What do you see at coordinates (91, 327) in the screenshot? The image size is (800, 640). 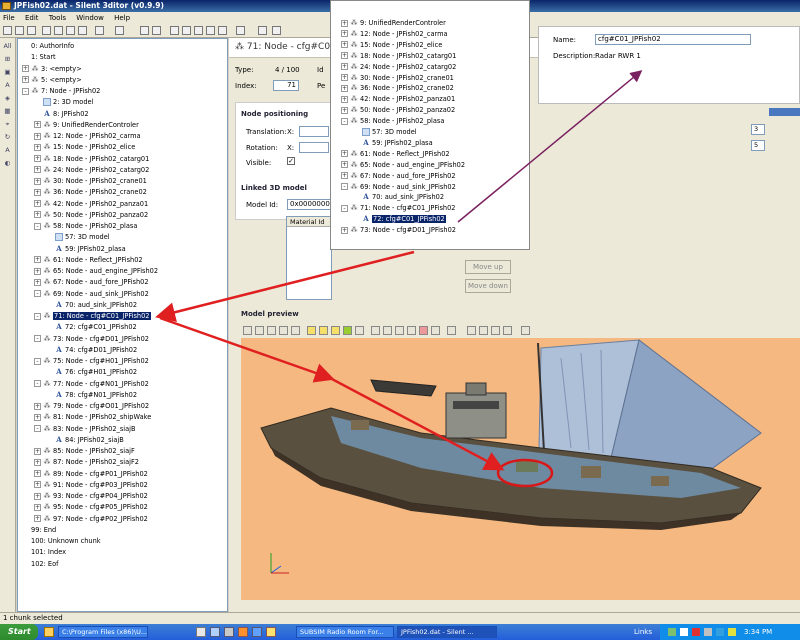 I see `tree-item: A 72: cfg#C01_JPFish02` at bounding box center [91, 327].